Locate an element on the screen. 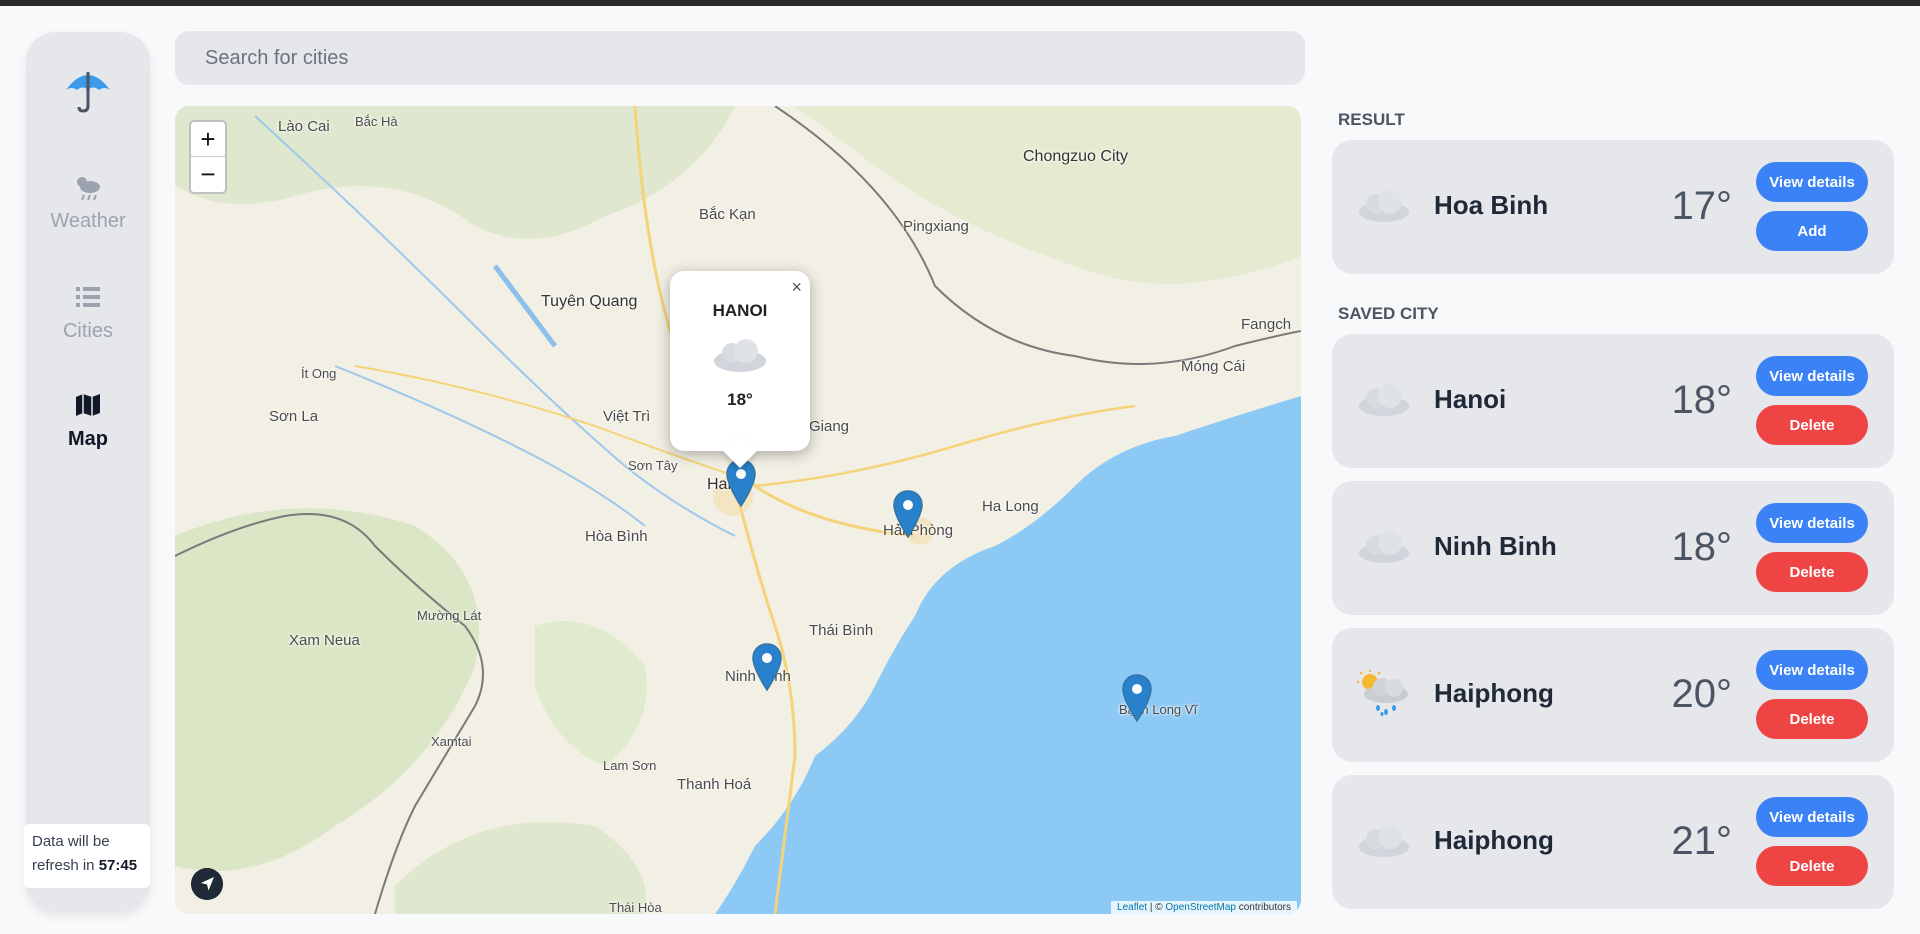  map-label: Bắc Hà is located at coordinates (376, 121).